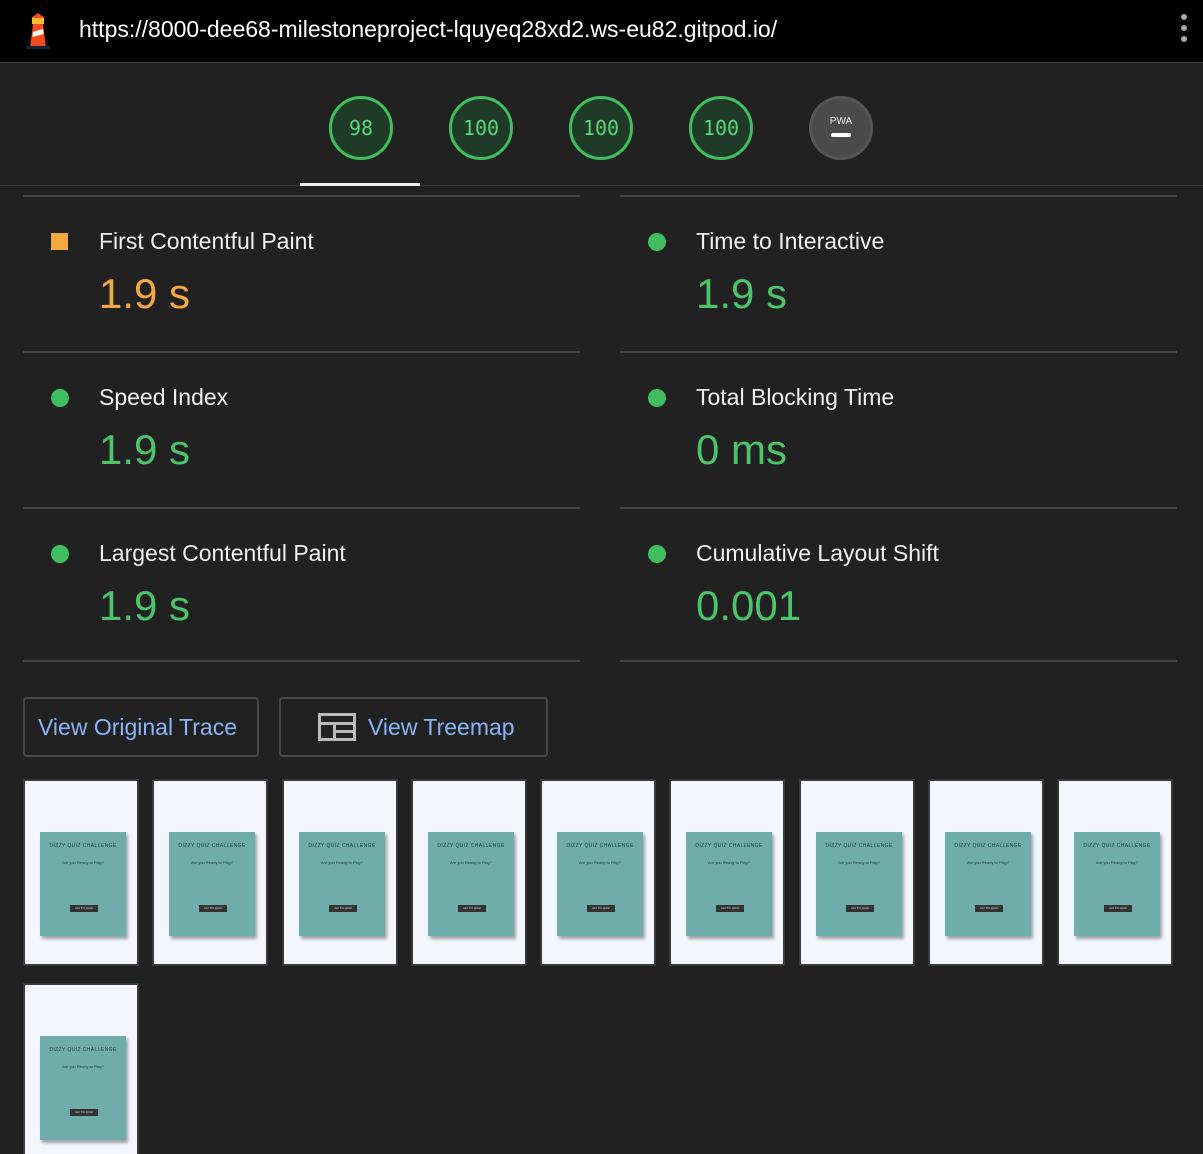 This screenshot has height=1154, width=1203. What do you see at coordinates (145, 449) in the screenshot?
I see `metric-value-si: 1.9 s` at bounding box center [145, 449].